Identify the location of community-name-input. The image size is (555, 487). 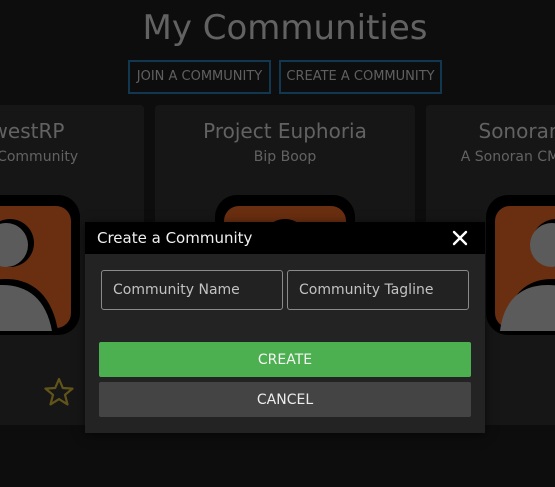
(192, 290).